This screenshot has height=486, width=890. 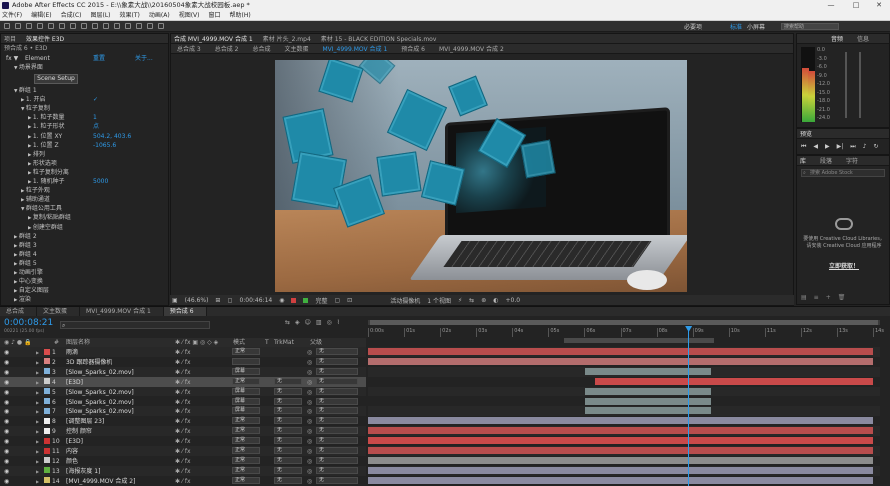 What do you see at coordinates (40, 26) in the screenshot?
I see `zoom-tool-icon` at bounding box center [40, 26].